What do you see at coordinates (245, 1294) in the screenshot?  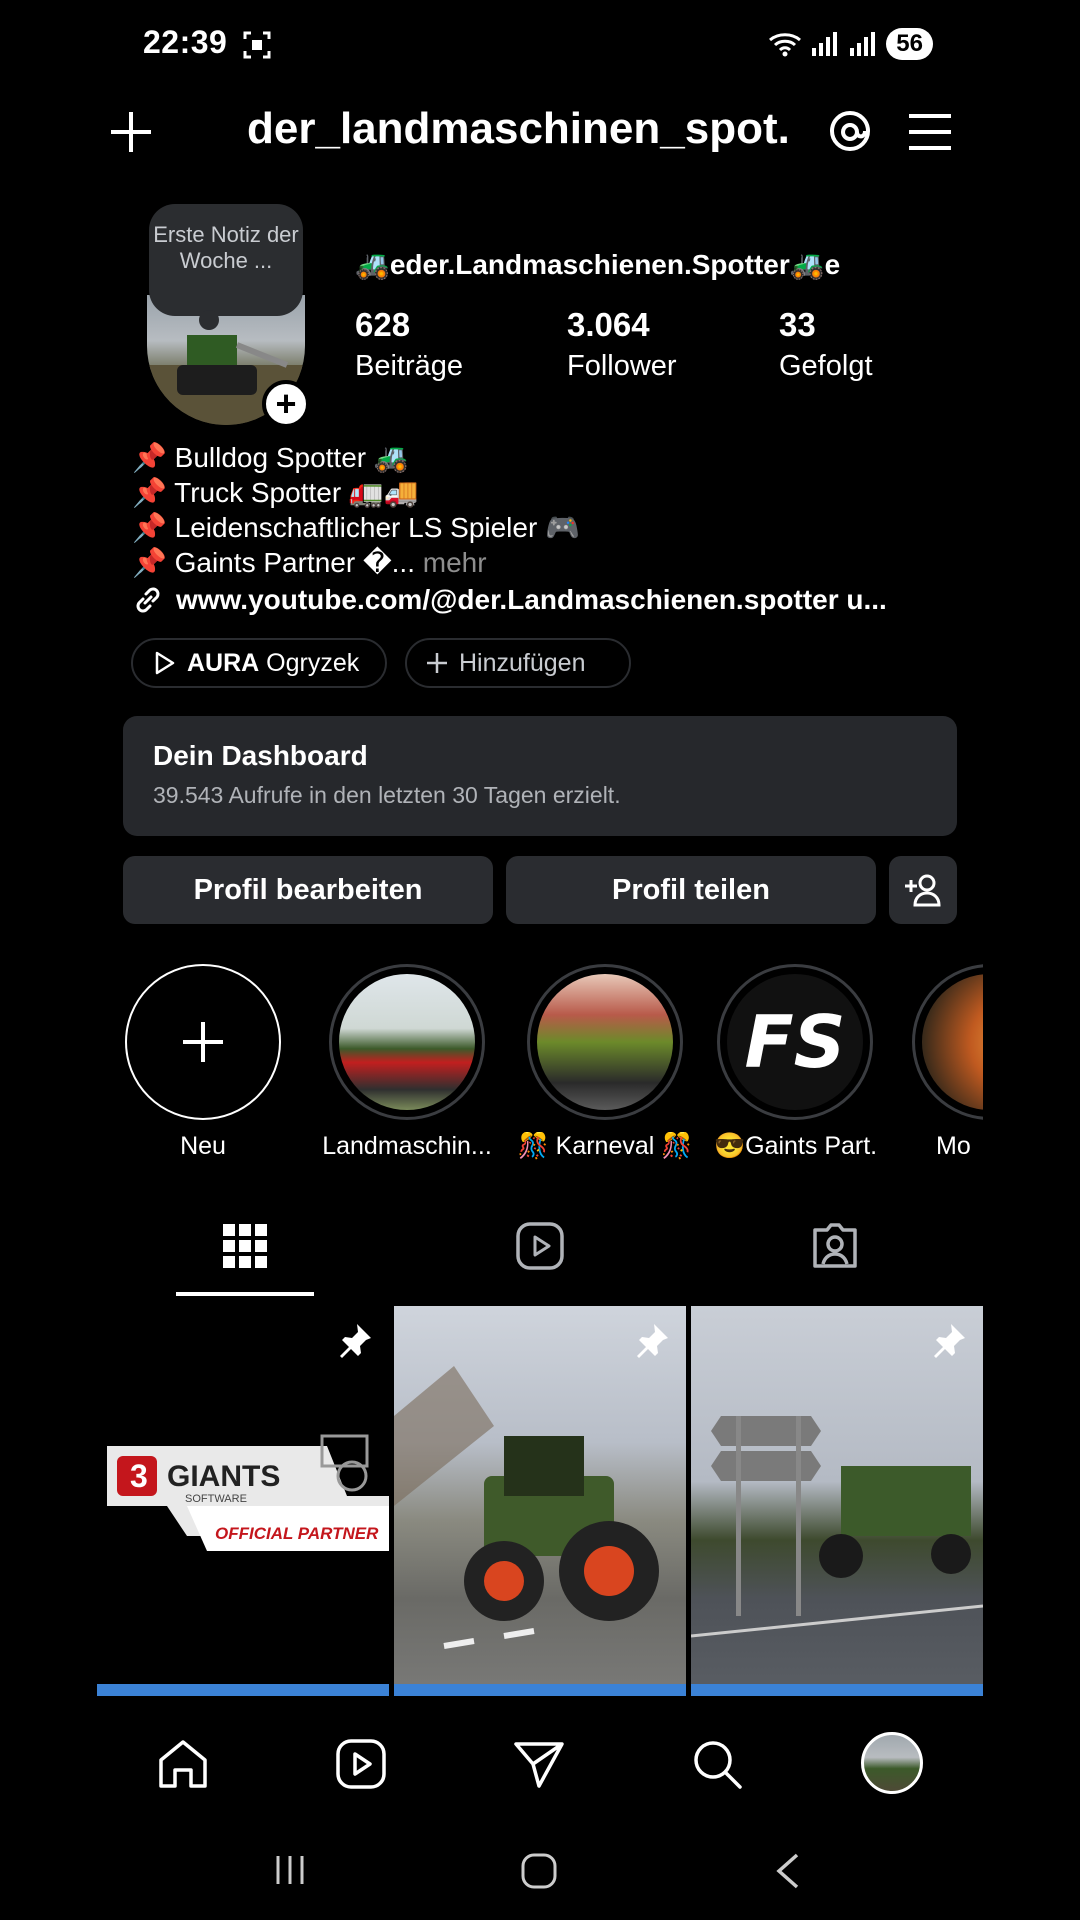 I see `active-tab-indicator` at bounding box center [245, 1294].